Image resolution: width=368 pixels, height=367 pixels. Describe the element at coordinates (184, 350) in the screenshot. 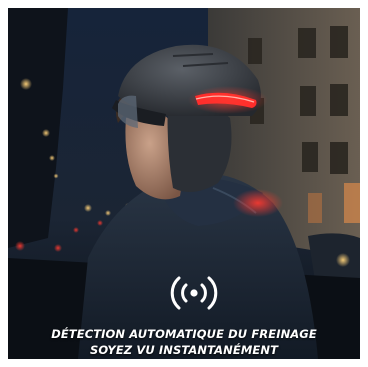

I see `caption-line-2: SOYEZ VU INSTANTANÉMENT` at that location.